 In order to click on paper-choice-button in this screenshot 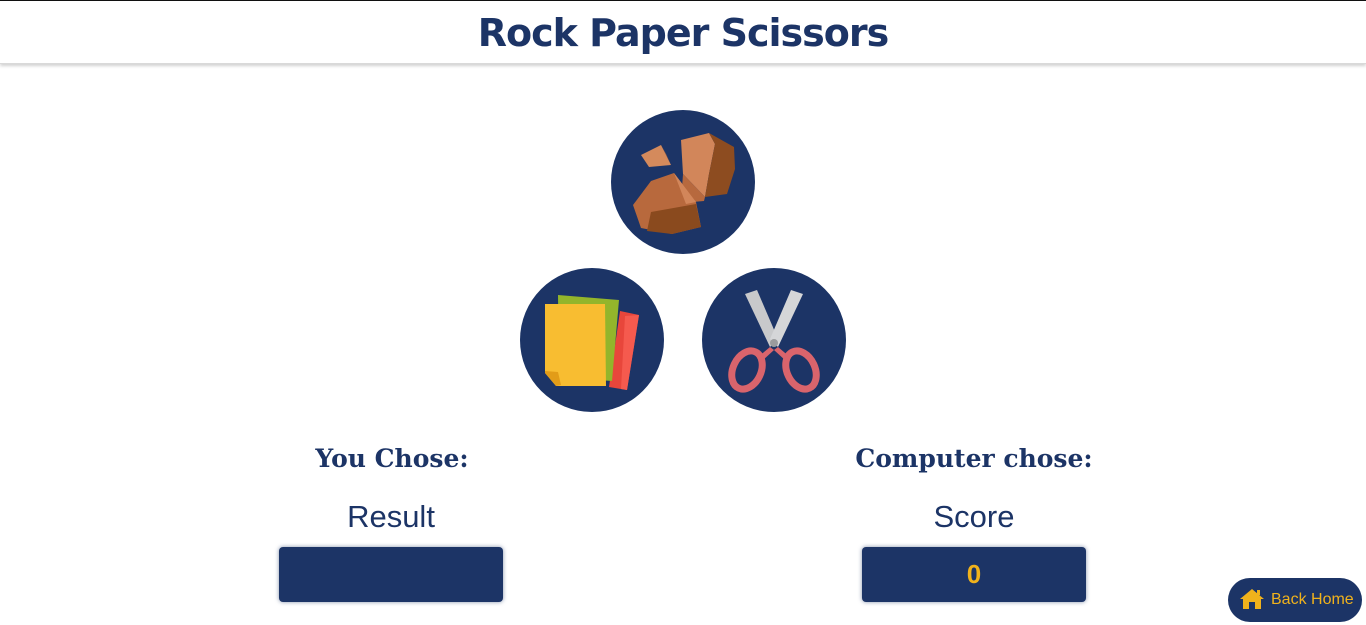, I will do `click(592, 340)`.